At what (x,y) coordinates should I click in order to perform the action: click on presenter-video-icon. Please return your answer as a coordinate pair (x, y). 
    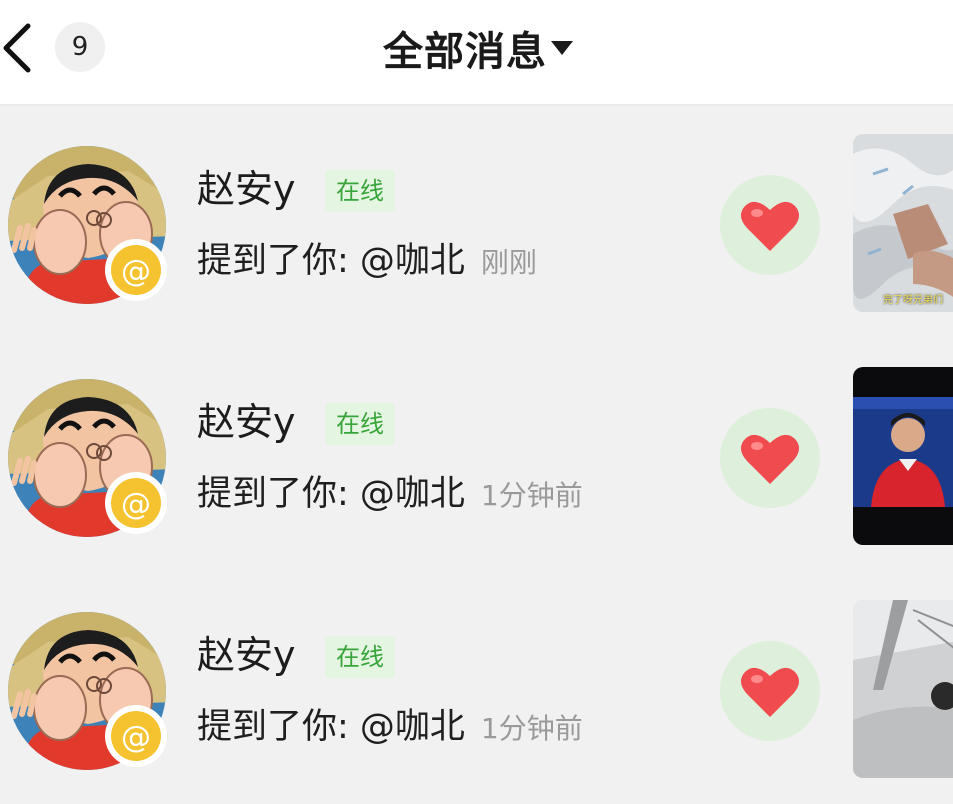
    Looking at the image, I should click on (903, 456).